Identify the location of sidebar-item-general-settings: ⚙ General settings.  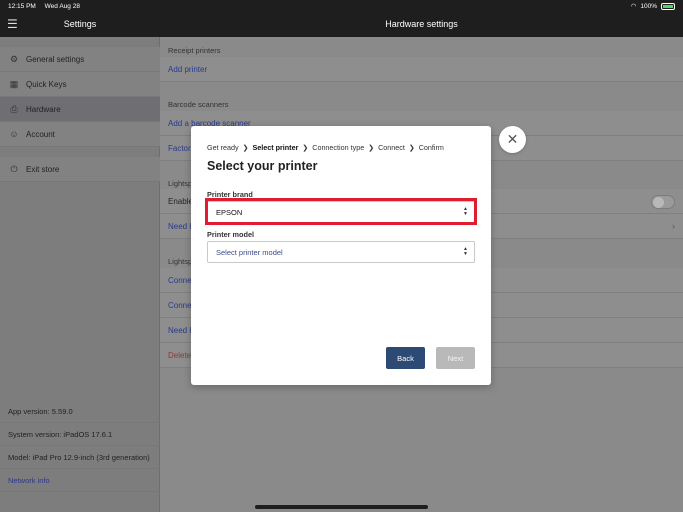
(80, 59).